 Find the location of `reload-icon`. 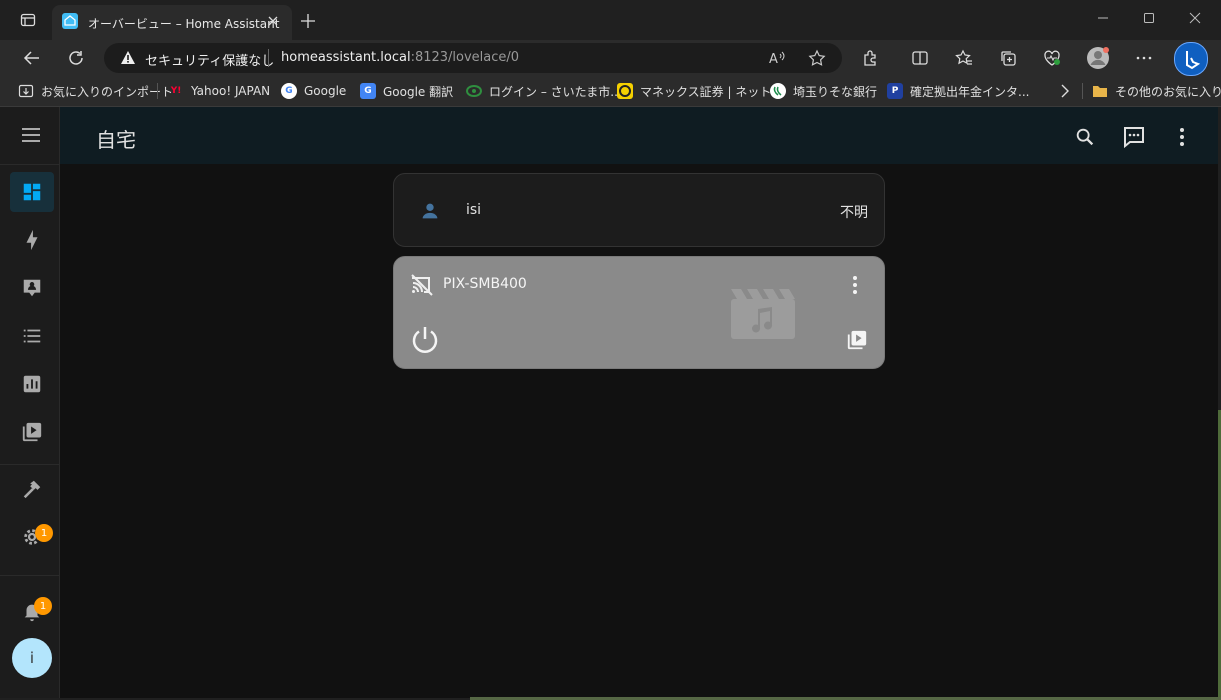

reload-icon is located at coordinates (76, 58).